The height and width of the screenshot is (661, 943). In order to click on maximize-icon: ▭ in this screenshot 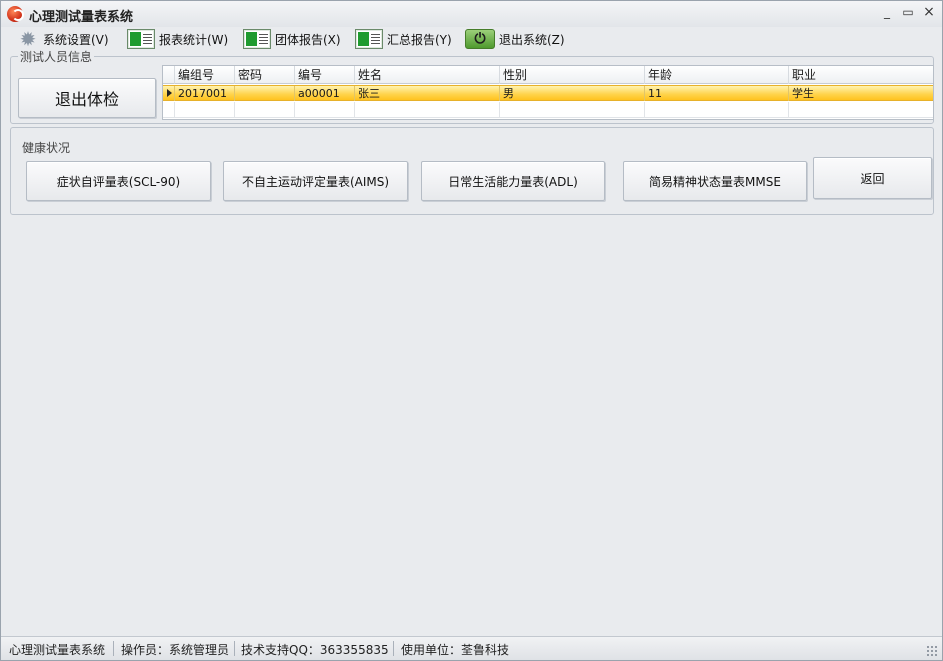, I will do `click(908, 13)`.